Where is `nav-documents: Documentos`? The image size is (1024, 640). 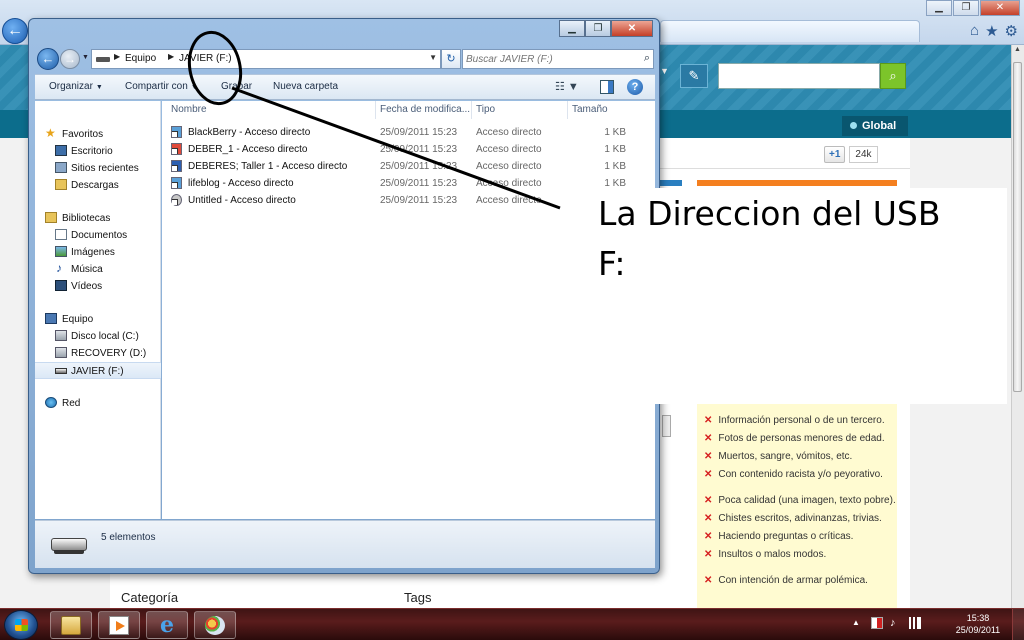
nav-documents: Documentos is located at coordinates (98, 235).